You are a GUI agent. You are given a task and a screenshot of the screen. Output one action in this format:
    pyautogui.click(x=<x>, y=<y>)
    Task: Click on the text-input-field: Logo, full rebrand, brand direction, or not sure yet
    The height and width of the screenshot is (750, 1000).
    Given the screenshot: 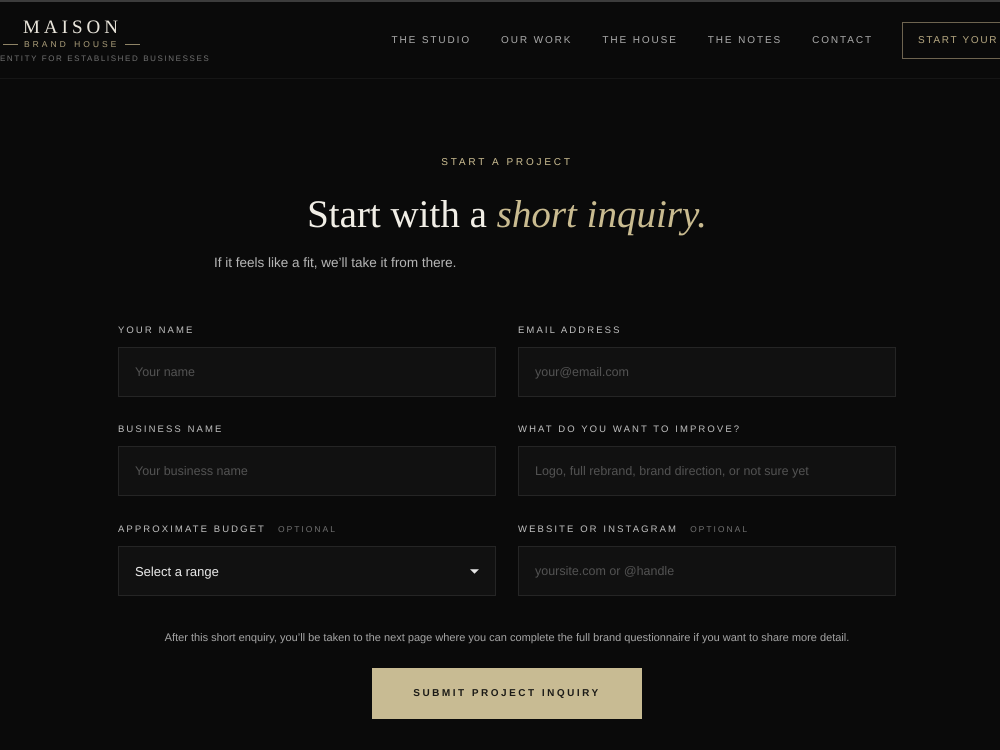 What is the action you would take?
    pyautogui.click(x=707, y=471)
    